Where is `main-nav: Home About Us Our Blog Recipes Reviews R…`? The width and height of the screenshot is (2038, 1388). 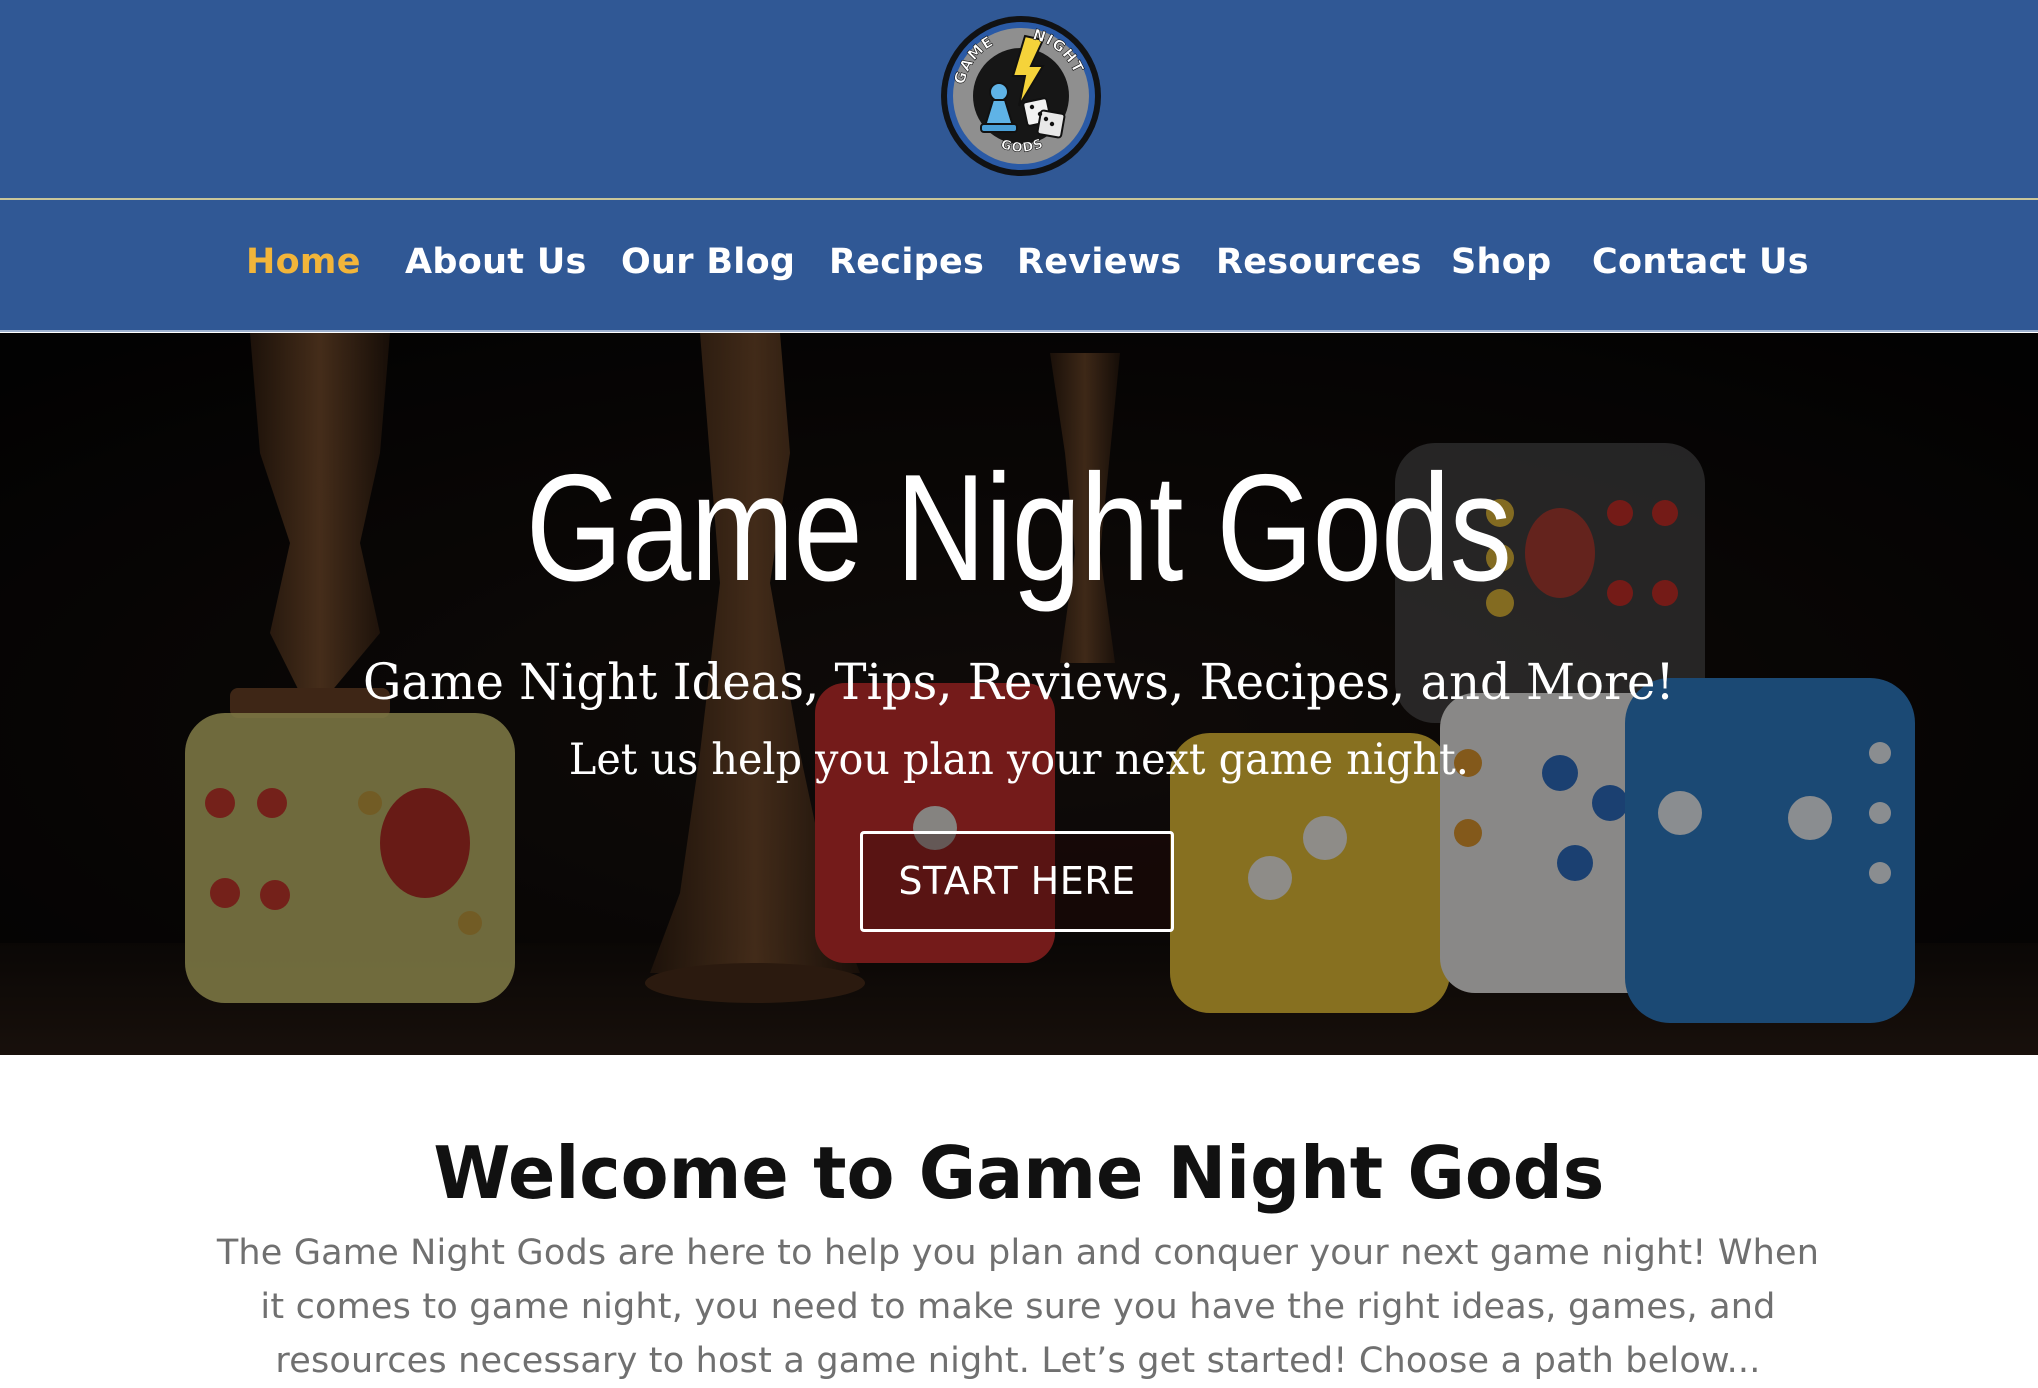
main-nav: Home About Us Our Blog Recipes Reviews R… is located at coordinates (1019, 266).